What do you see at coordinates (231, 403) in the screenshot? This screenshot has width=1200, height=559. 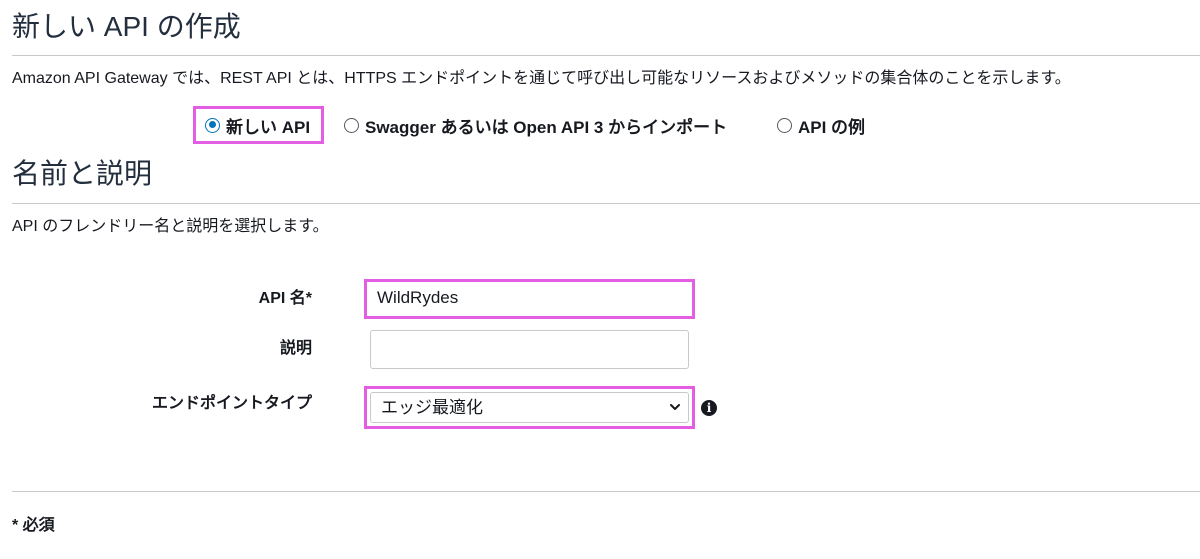 I see `endpoint-type-label: エンドポイントタイプ` at bounding box center [231, 403].